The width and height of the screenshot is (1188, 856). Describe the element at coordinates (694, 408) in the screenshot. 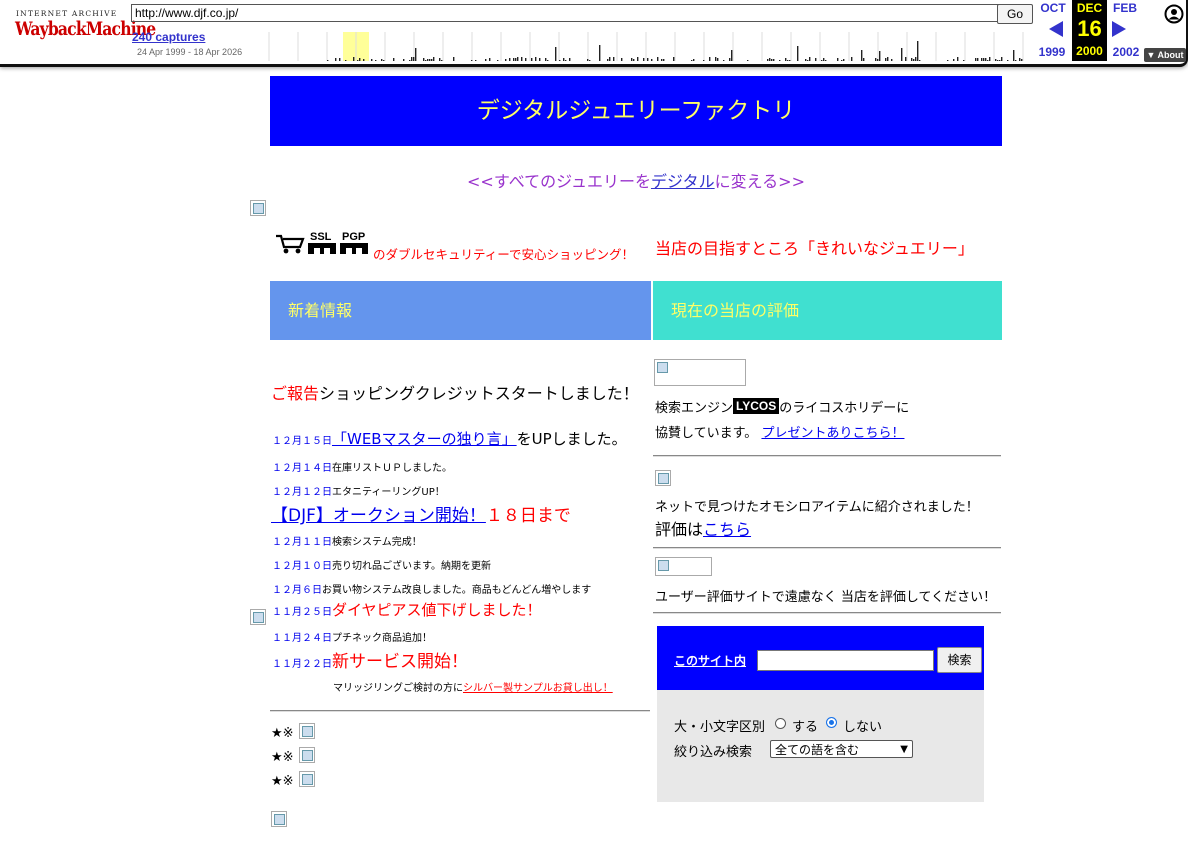

I see `lycos-pre: 検索エンジン` at that location.